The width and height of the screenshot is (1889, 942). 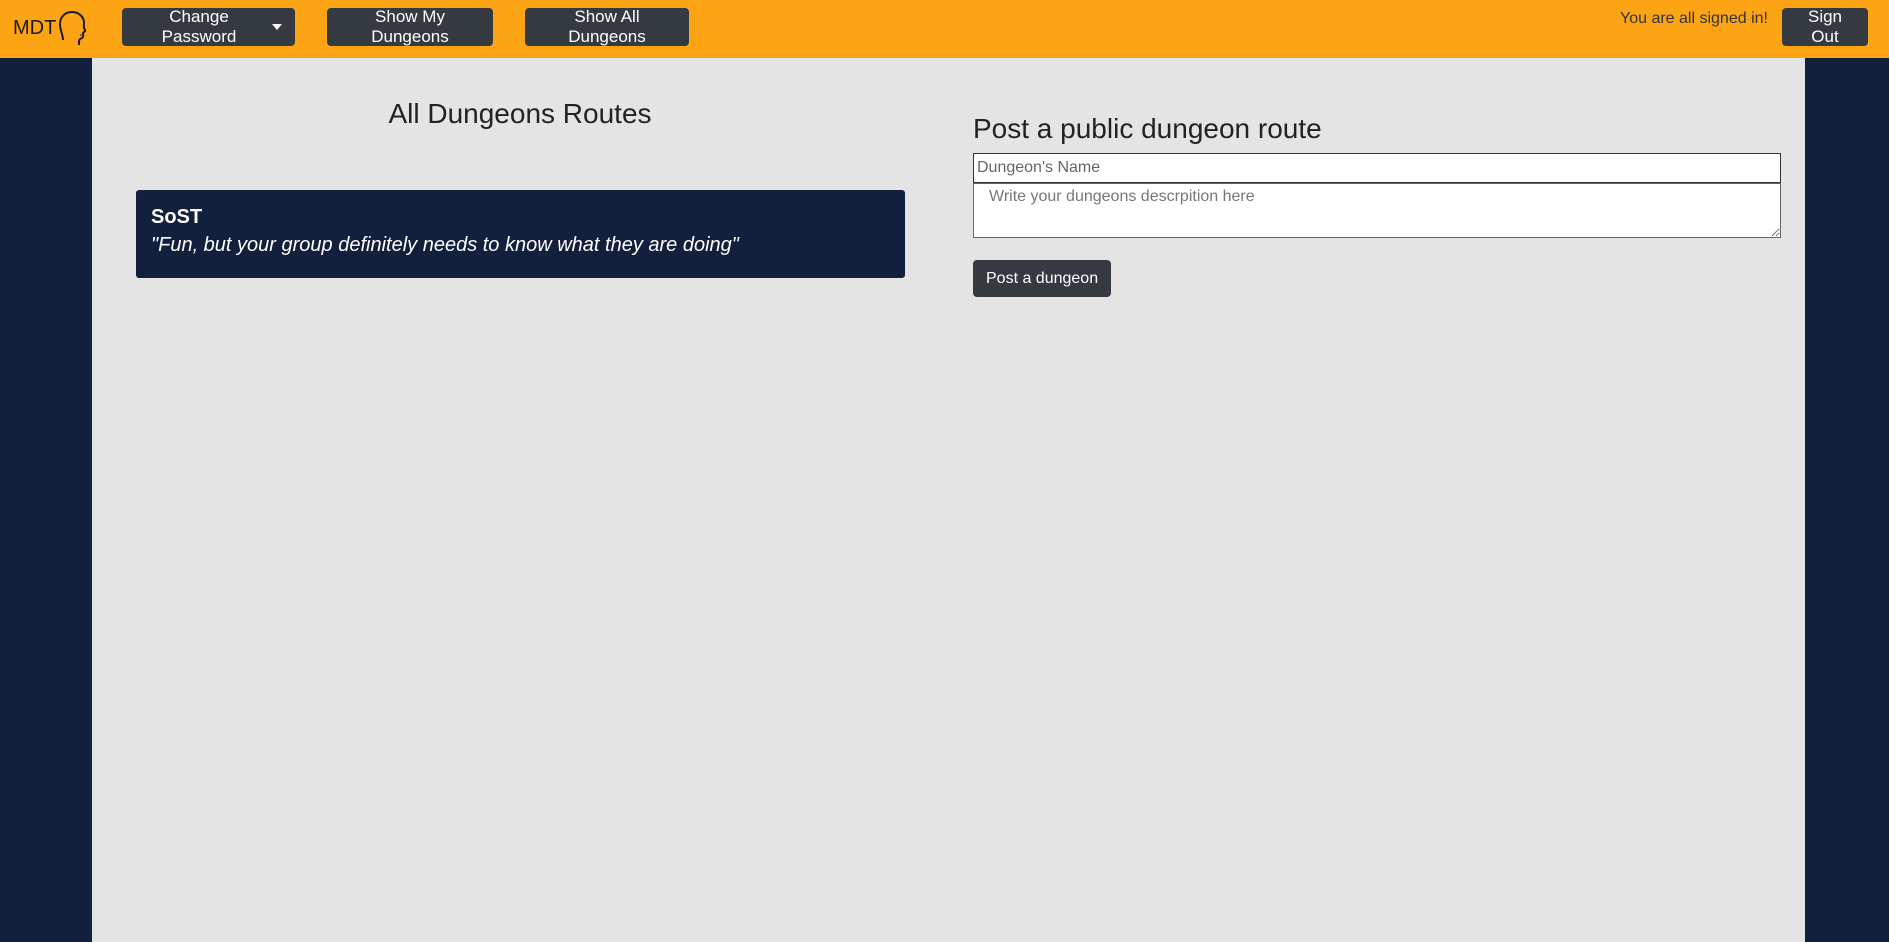 I want to click on dungeon-name-input, so click(x=1377, y=168).